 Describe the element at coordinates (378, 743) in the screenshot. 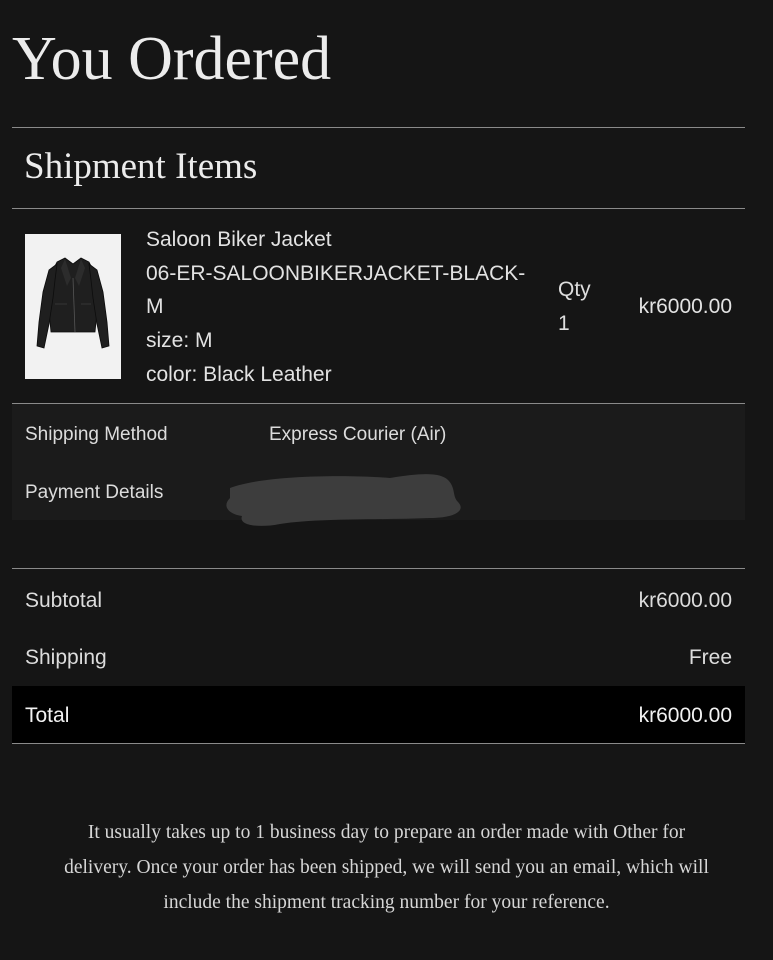

I see `total-divider` at that location.